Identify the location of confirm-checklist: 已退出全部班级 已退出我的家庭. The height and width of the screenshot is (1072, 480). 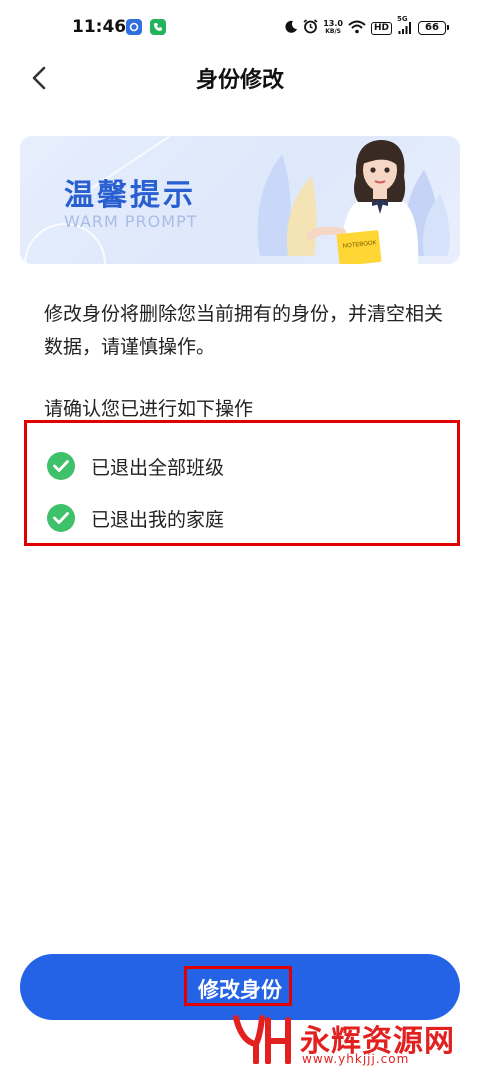
(242, 483).